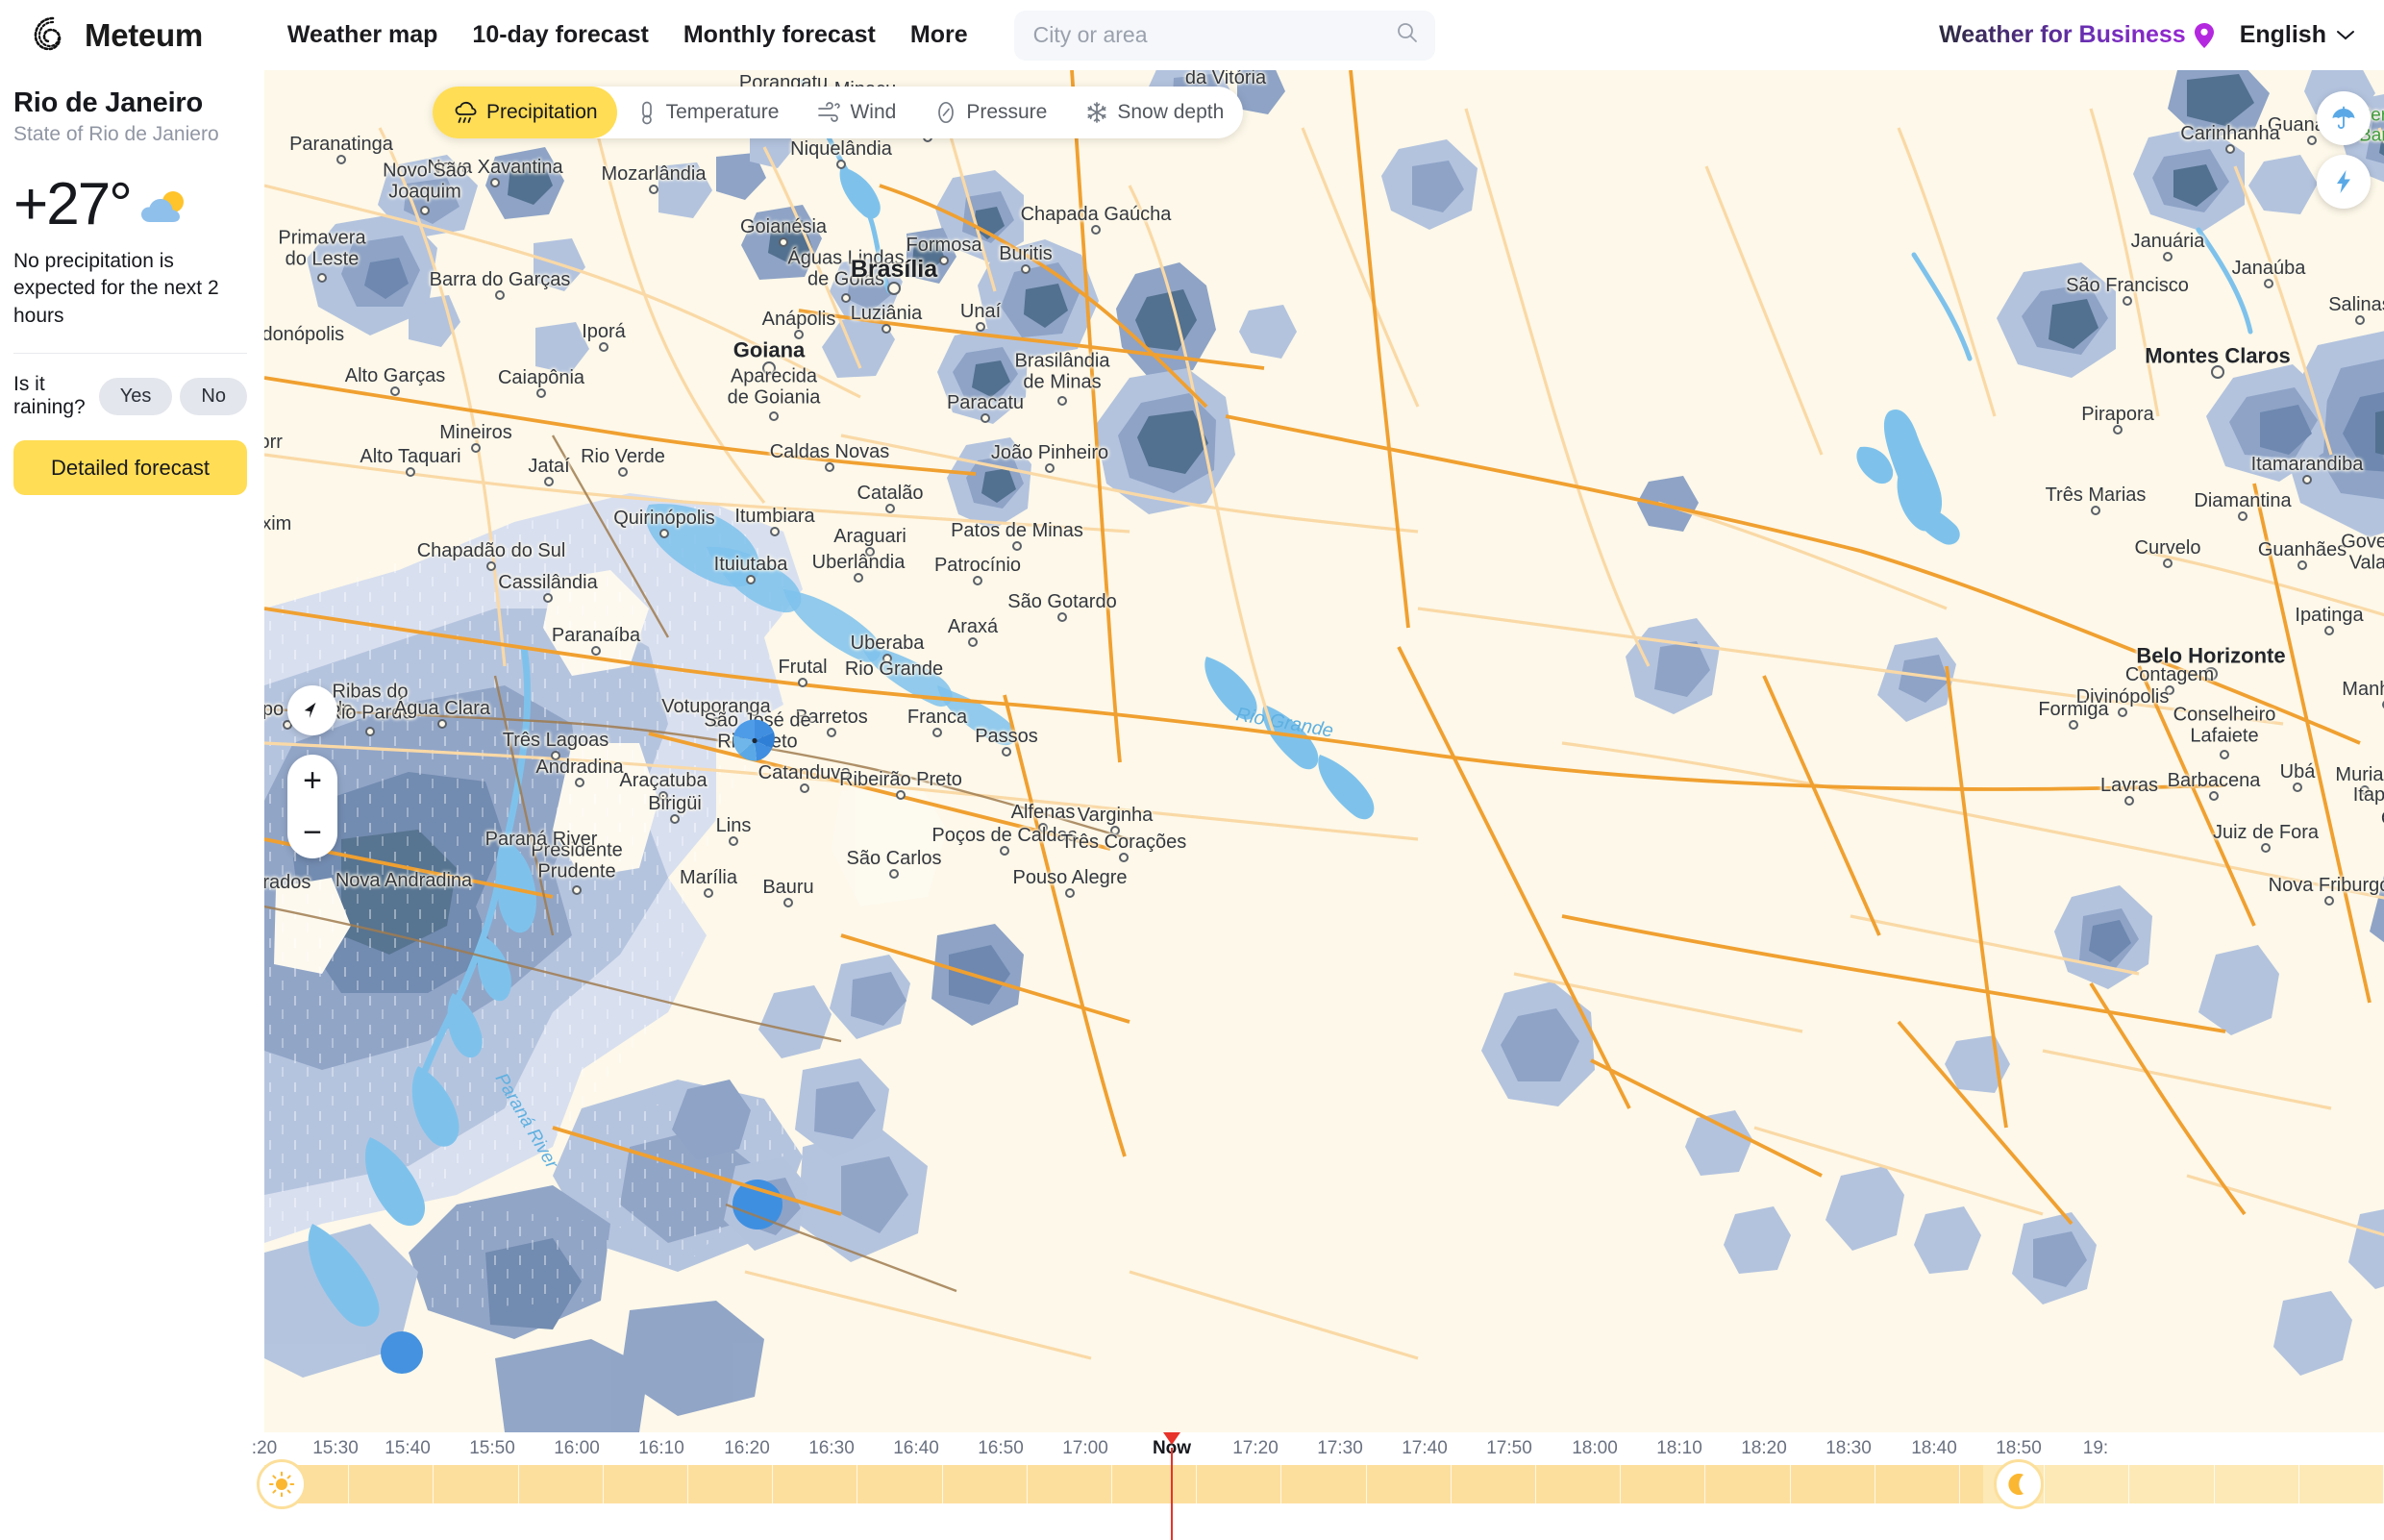  What do you see at coordinates (144, 34) in the screenshot?
I see `brand-name: Meteum` at bounding box center [144, 34].